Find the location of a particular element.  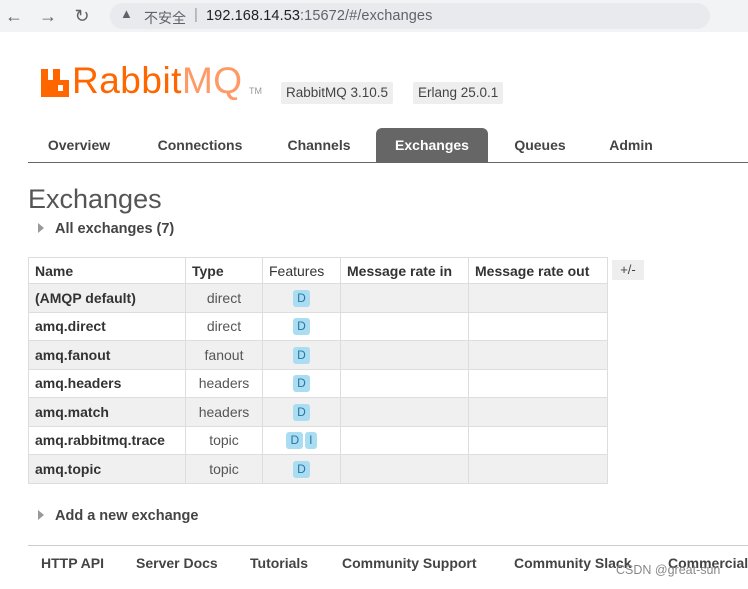

footer-link-http-api: HTTP API is located at coordinates (72, 563).